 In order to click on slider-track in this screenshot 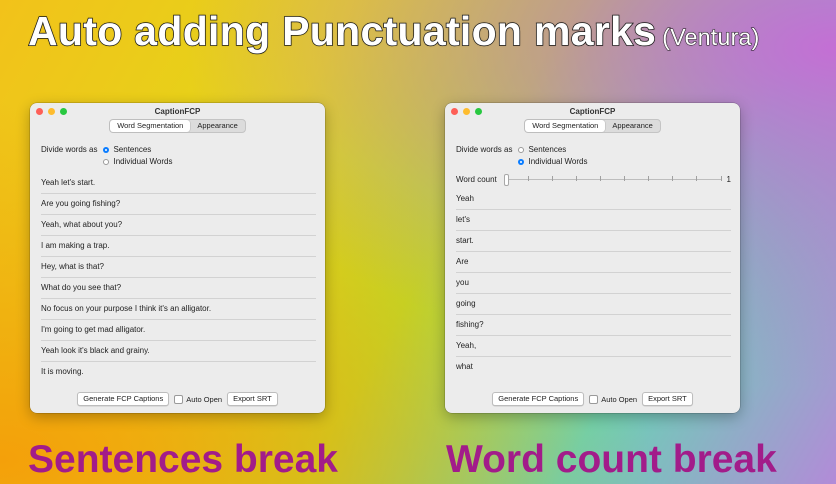, I will do `click(612, 179)`.